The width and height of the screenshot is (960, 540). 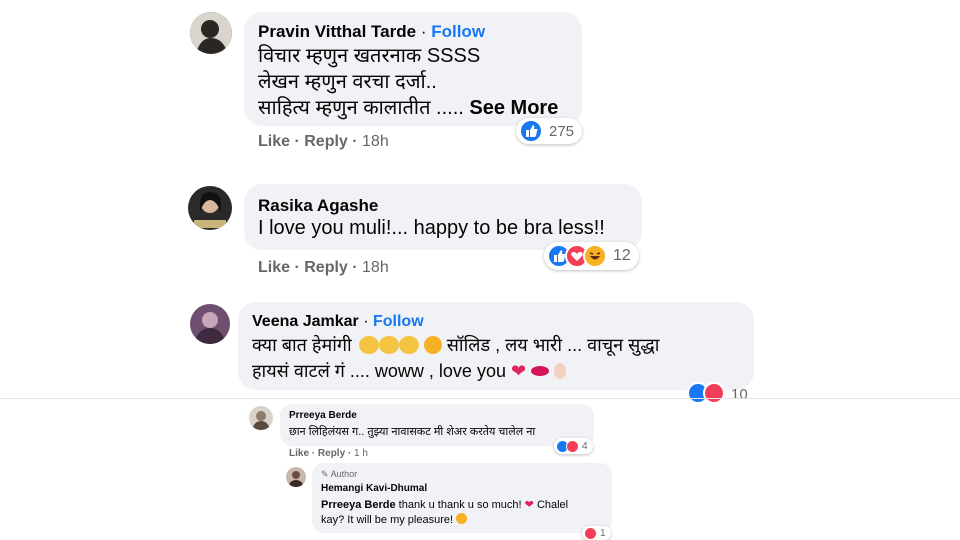 I want to click on reaction-summary: 1, so click(x=596, y=533).